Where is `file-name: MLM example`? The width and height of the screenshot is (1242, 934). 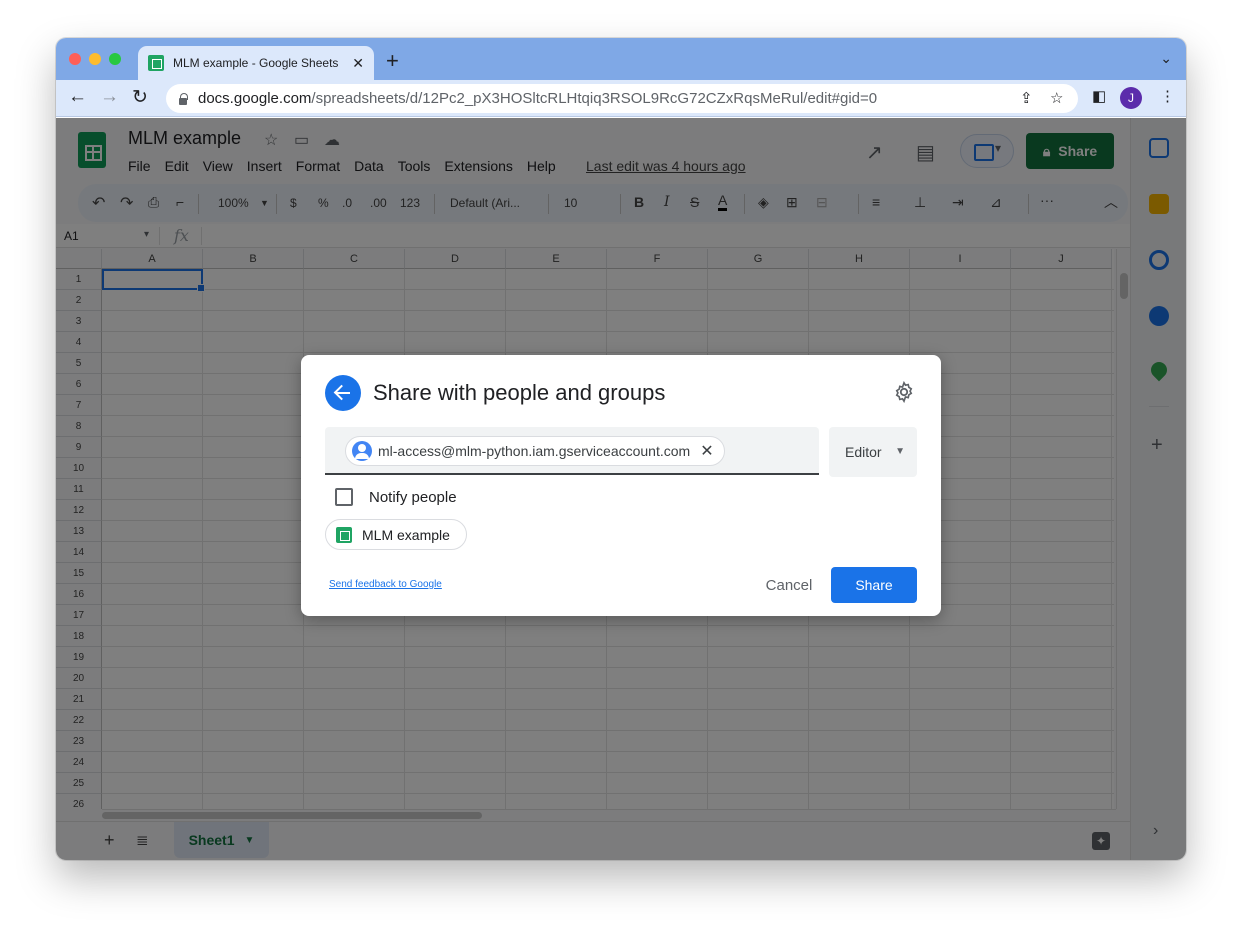
file-name: MLM example is located at coordinates (406, 534).